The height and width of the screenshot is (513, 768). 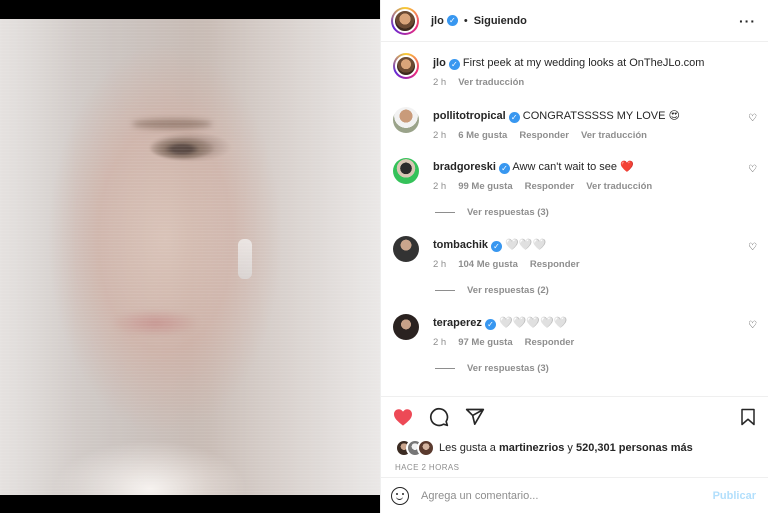 What do you see at coordinates (748, 417) in the screenshot?
I see `bookmark-icon` at bounding box center [748, 417].